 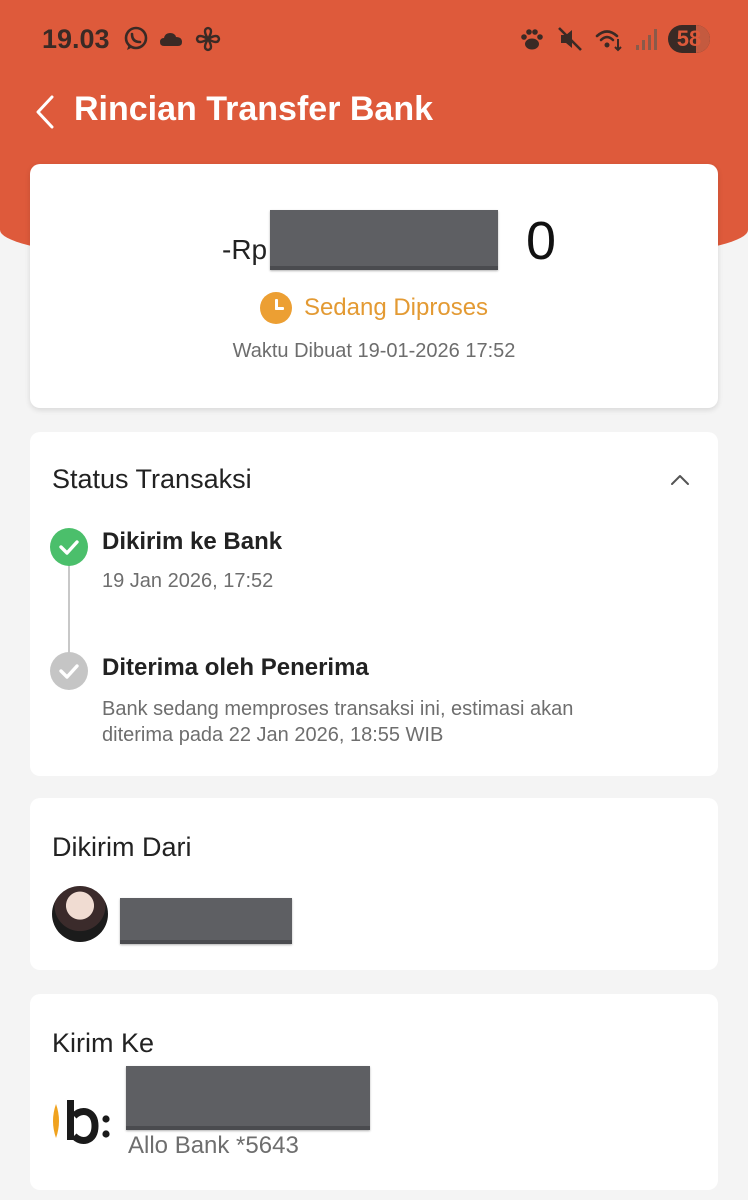 What do you see at coordinates (69, 671) in the screenshot?
I see `check-pending-icon` at bounding box center [69, 671].